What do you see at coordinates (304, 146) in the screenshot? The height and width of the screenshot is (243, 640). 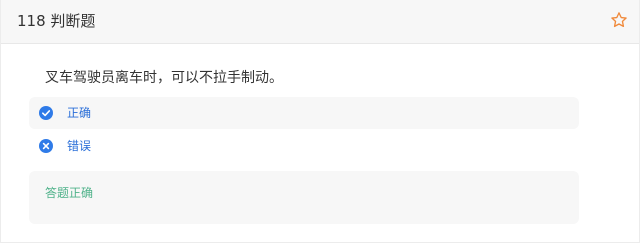 I see `option-wrong: 错误` at bounding box center [304, 146].